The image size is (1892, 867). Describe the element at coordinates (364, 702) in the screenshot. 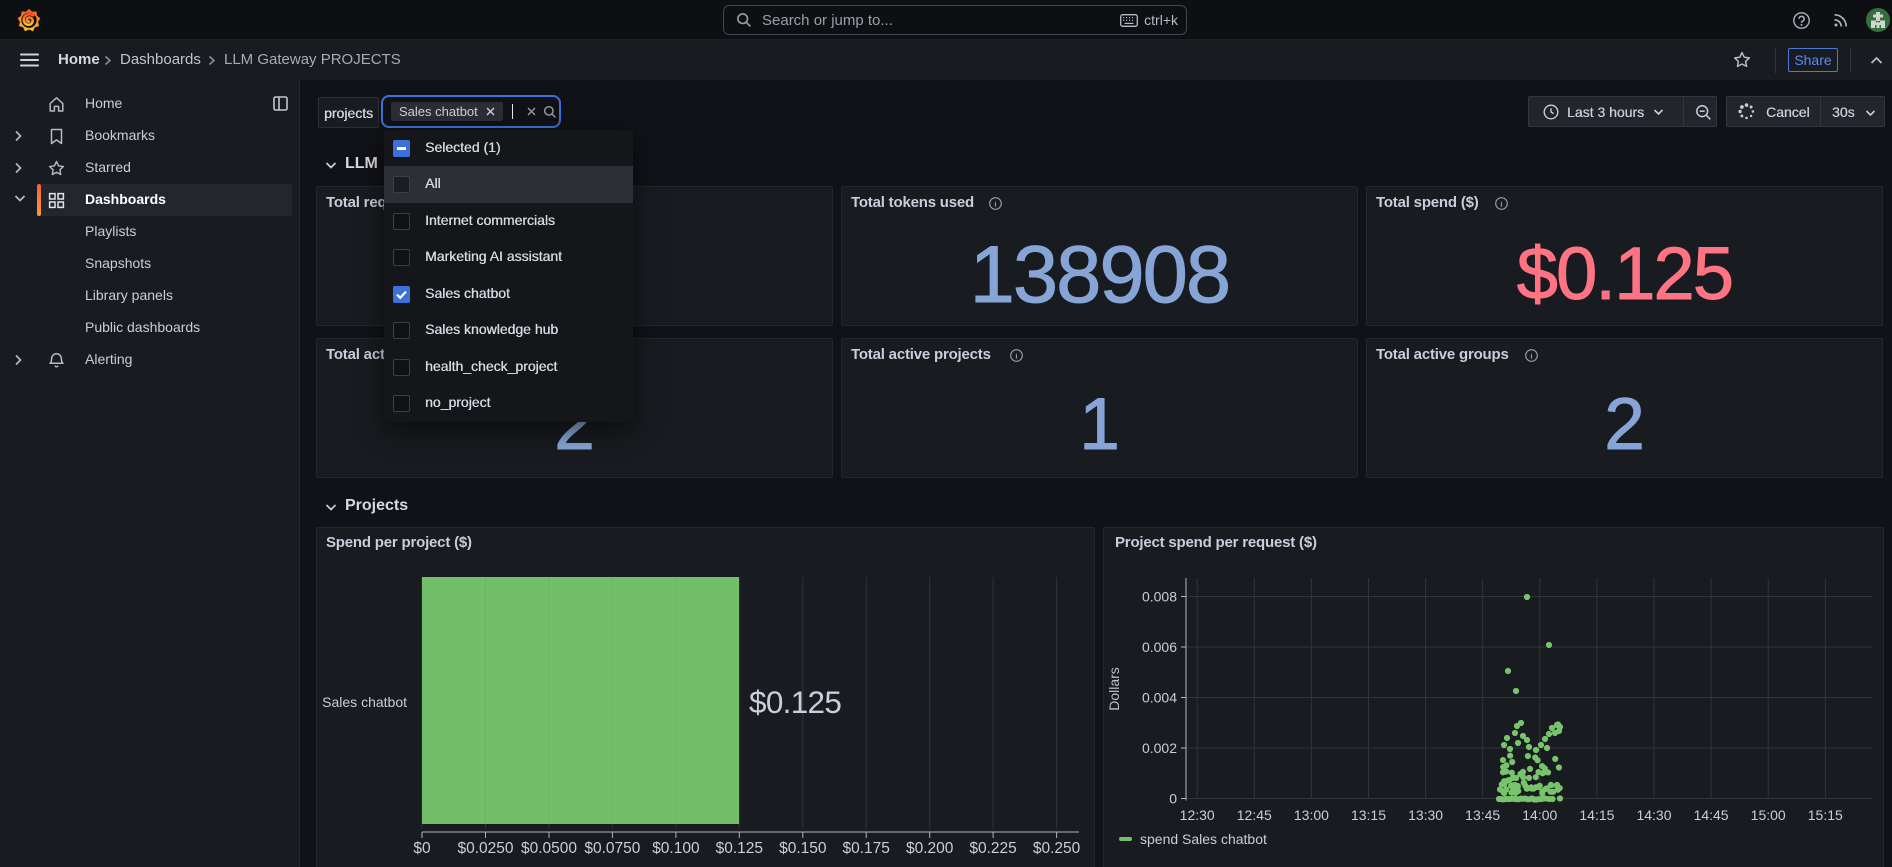

I see `svg-text: Sales chatbot` at that location.